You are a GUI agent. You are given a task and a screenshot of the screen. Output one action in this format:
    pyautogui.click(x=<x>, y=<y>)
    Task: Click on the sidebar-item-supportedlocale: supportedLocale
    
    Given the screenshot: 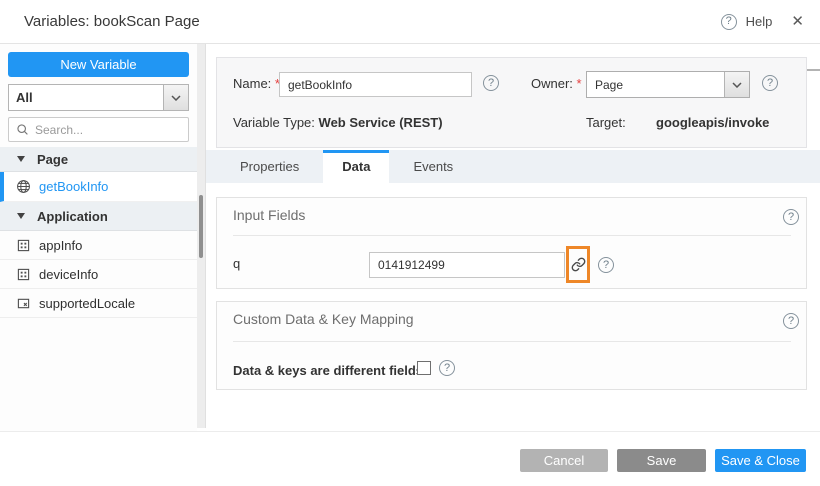 What is the action you would take?
    pyautogui.click(x=98, y=303)
    